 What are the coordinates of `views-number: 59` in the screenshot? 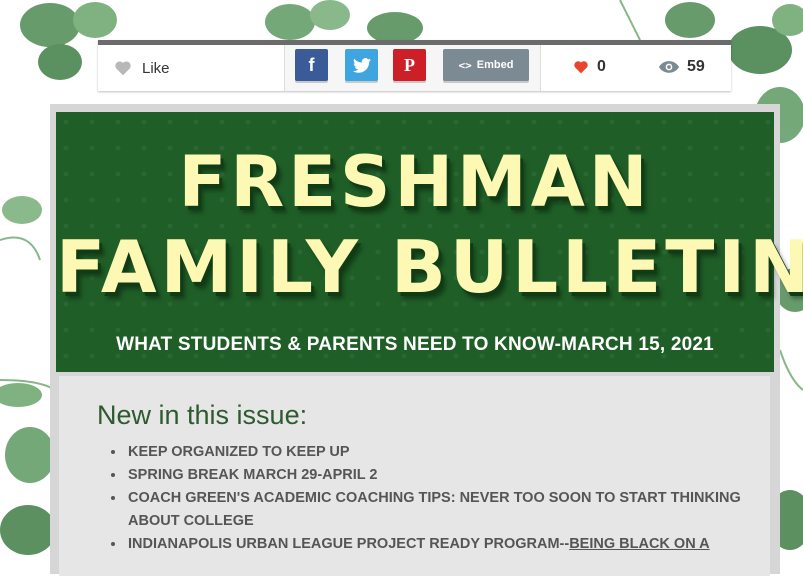 It's located at (696, 66).